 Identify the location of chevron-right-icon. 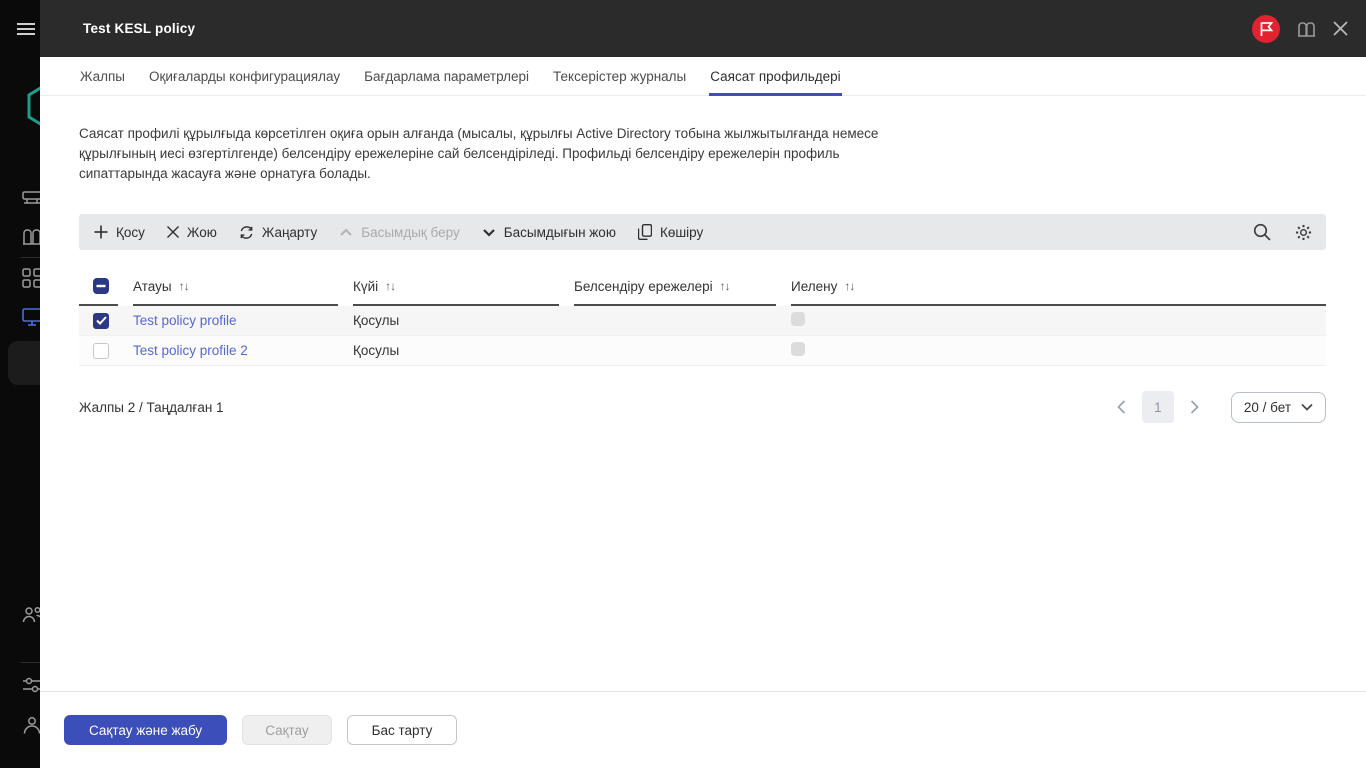
(1194, 407).